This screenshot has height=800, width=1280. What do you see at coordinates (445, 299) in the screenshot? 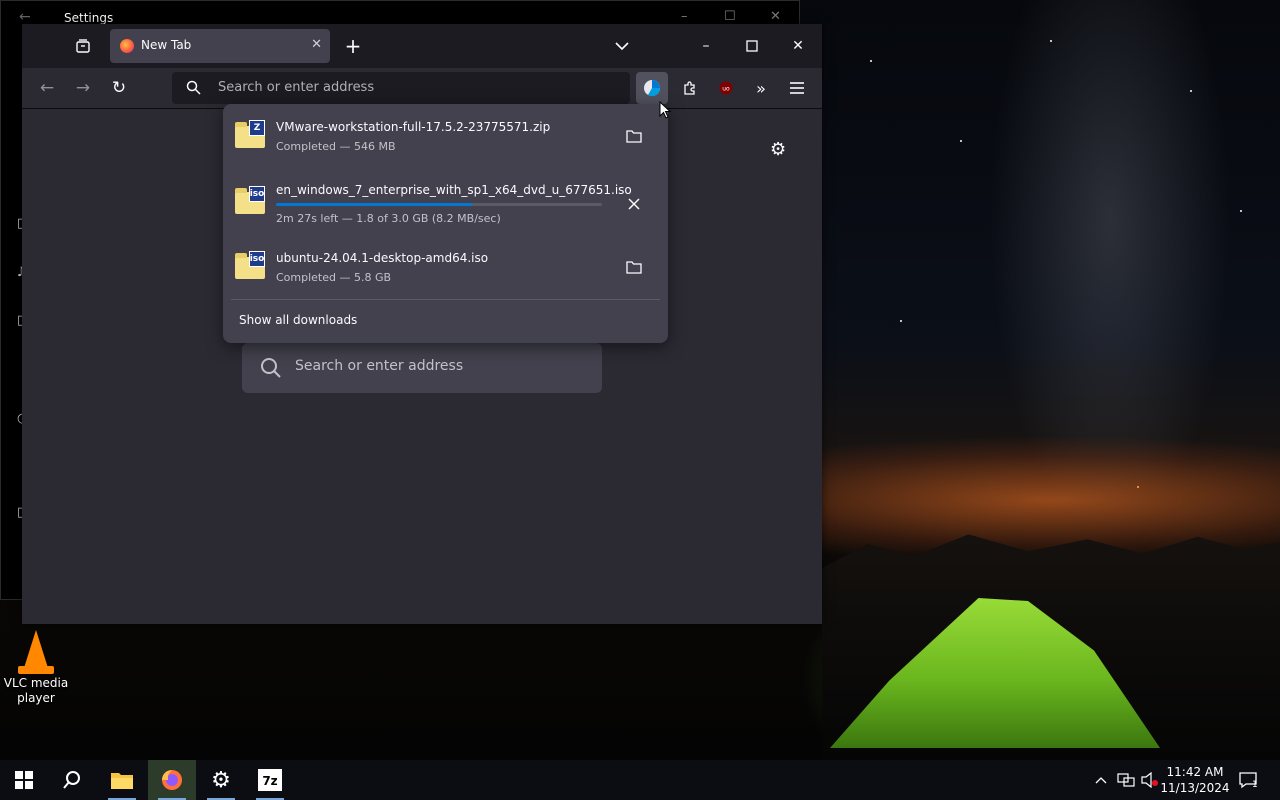
I see `divider` at bounding box center [445, 299].